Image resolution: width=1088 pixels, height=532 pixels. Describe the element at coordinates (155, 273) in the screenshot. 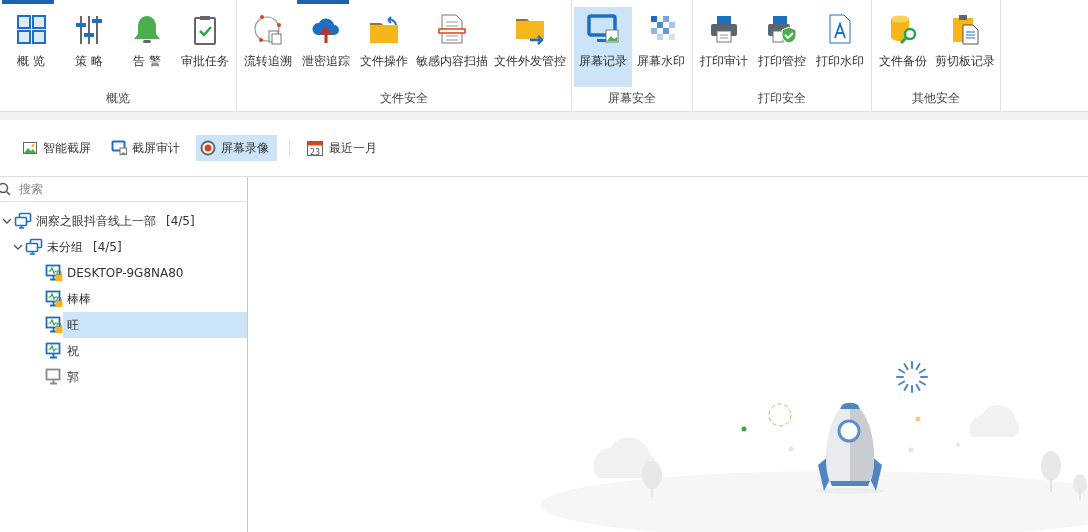

I see `tree-computer-item: DESKTOP-9G8NA80` at that location.